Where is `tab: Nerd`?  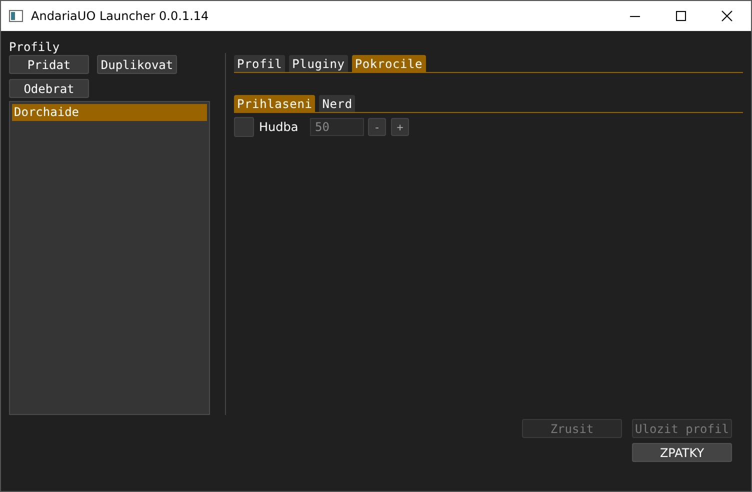
tab: Nerd is located at coordinates (337, 103).